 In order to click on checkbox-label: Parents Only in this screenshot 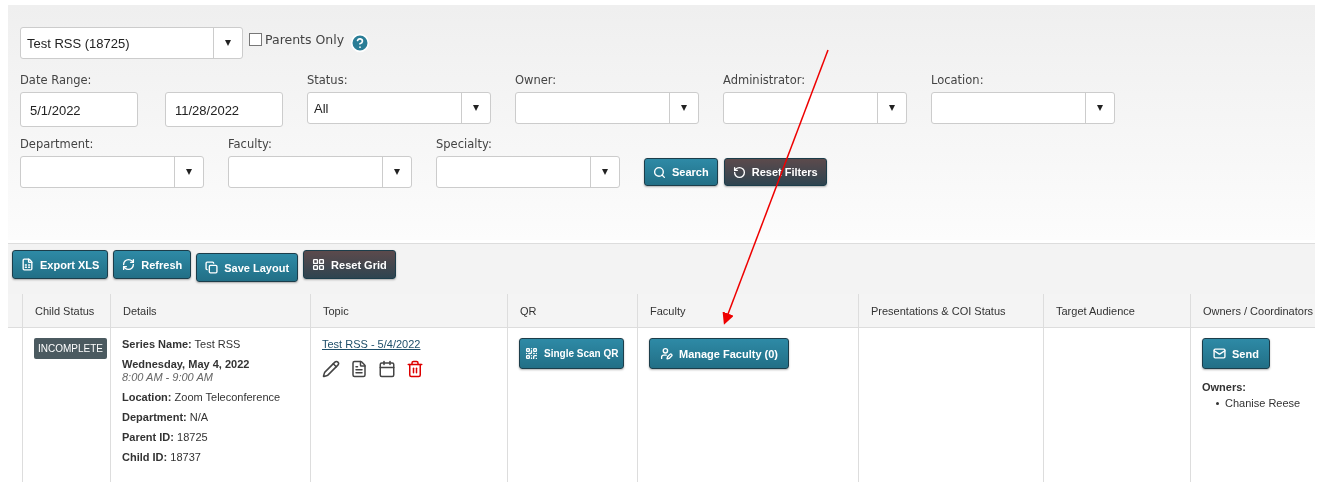, I will do `click(305, 39)`.